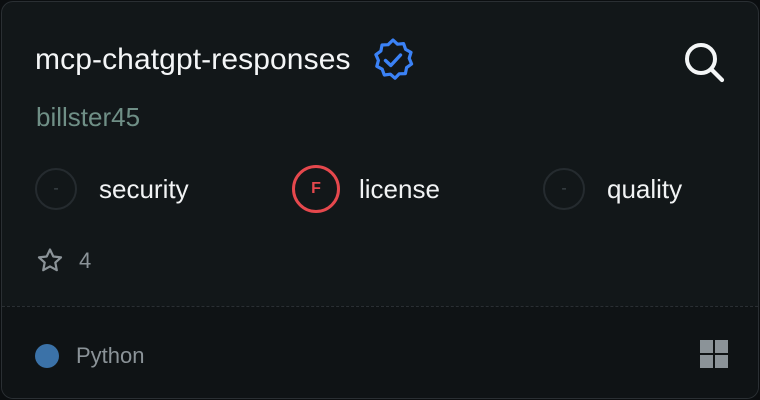 The width and height of the screenshot is (760, 400). What do you see at coordinates (144, 189) in the screenshot?
I see `security-label: security` at bounding box center [144, 189].